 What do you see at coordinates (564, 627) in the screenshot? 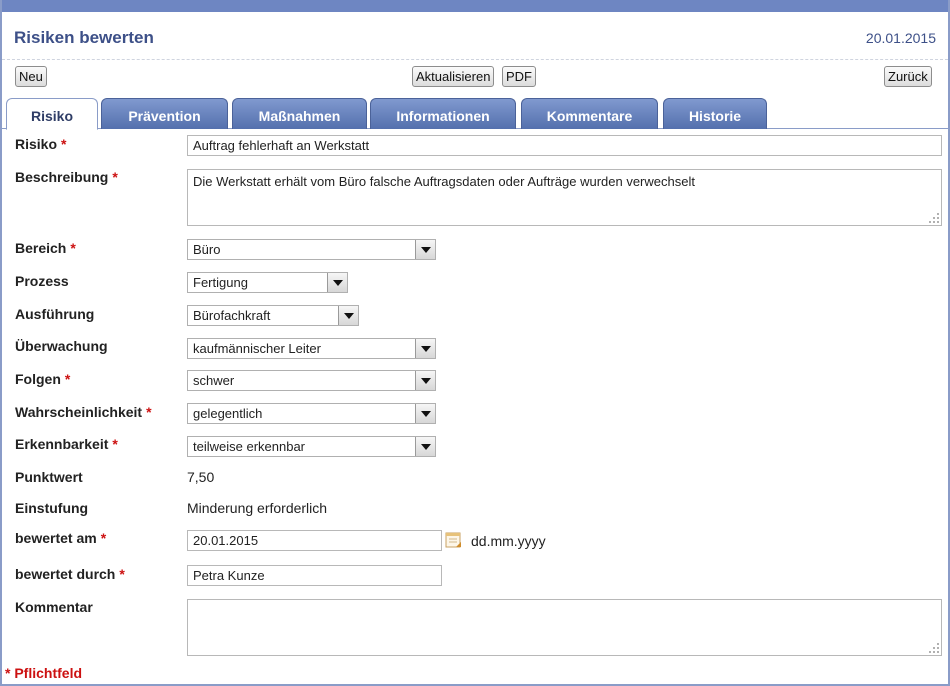
I see `kommentar-textarea` at bounding box center [564, 627].